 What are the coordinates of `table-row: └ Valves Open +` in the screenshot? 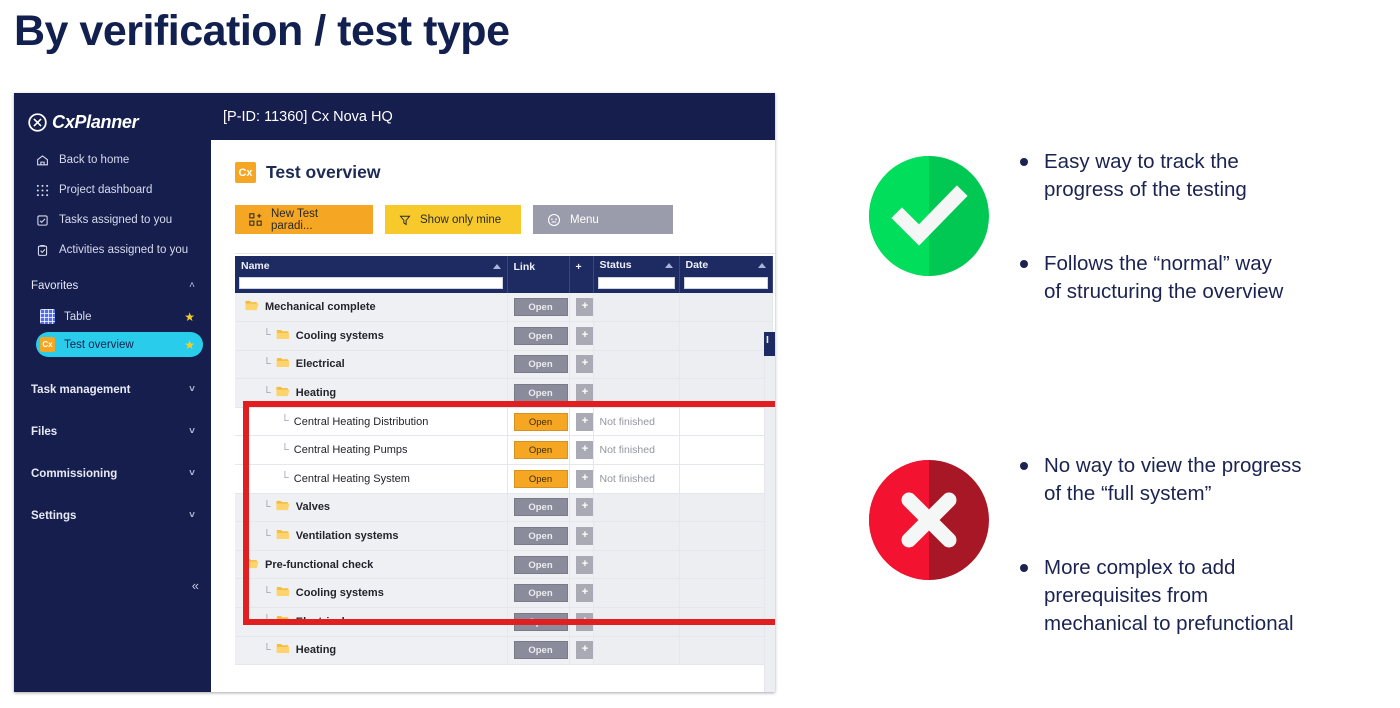 It's located at (504, 508).